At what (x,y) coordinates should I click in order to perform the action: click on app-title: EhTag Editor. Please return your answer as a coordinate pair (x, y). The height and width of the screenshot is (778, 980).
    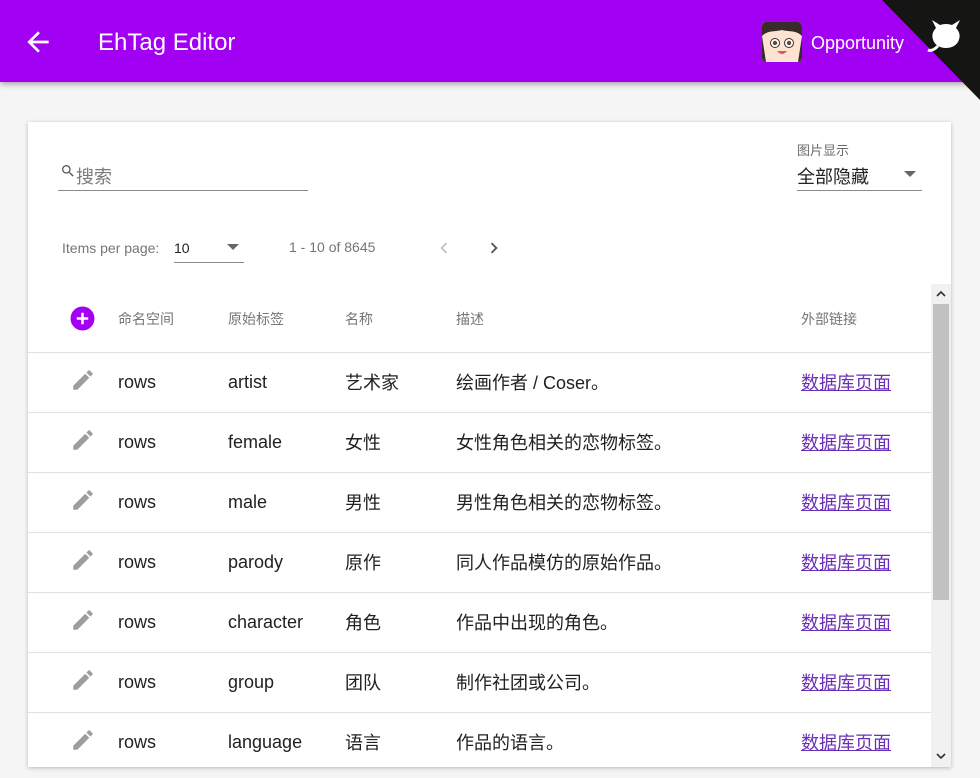
    Looking at the image, I should click on (167, 42).